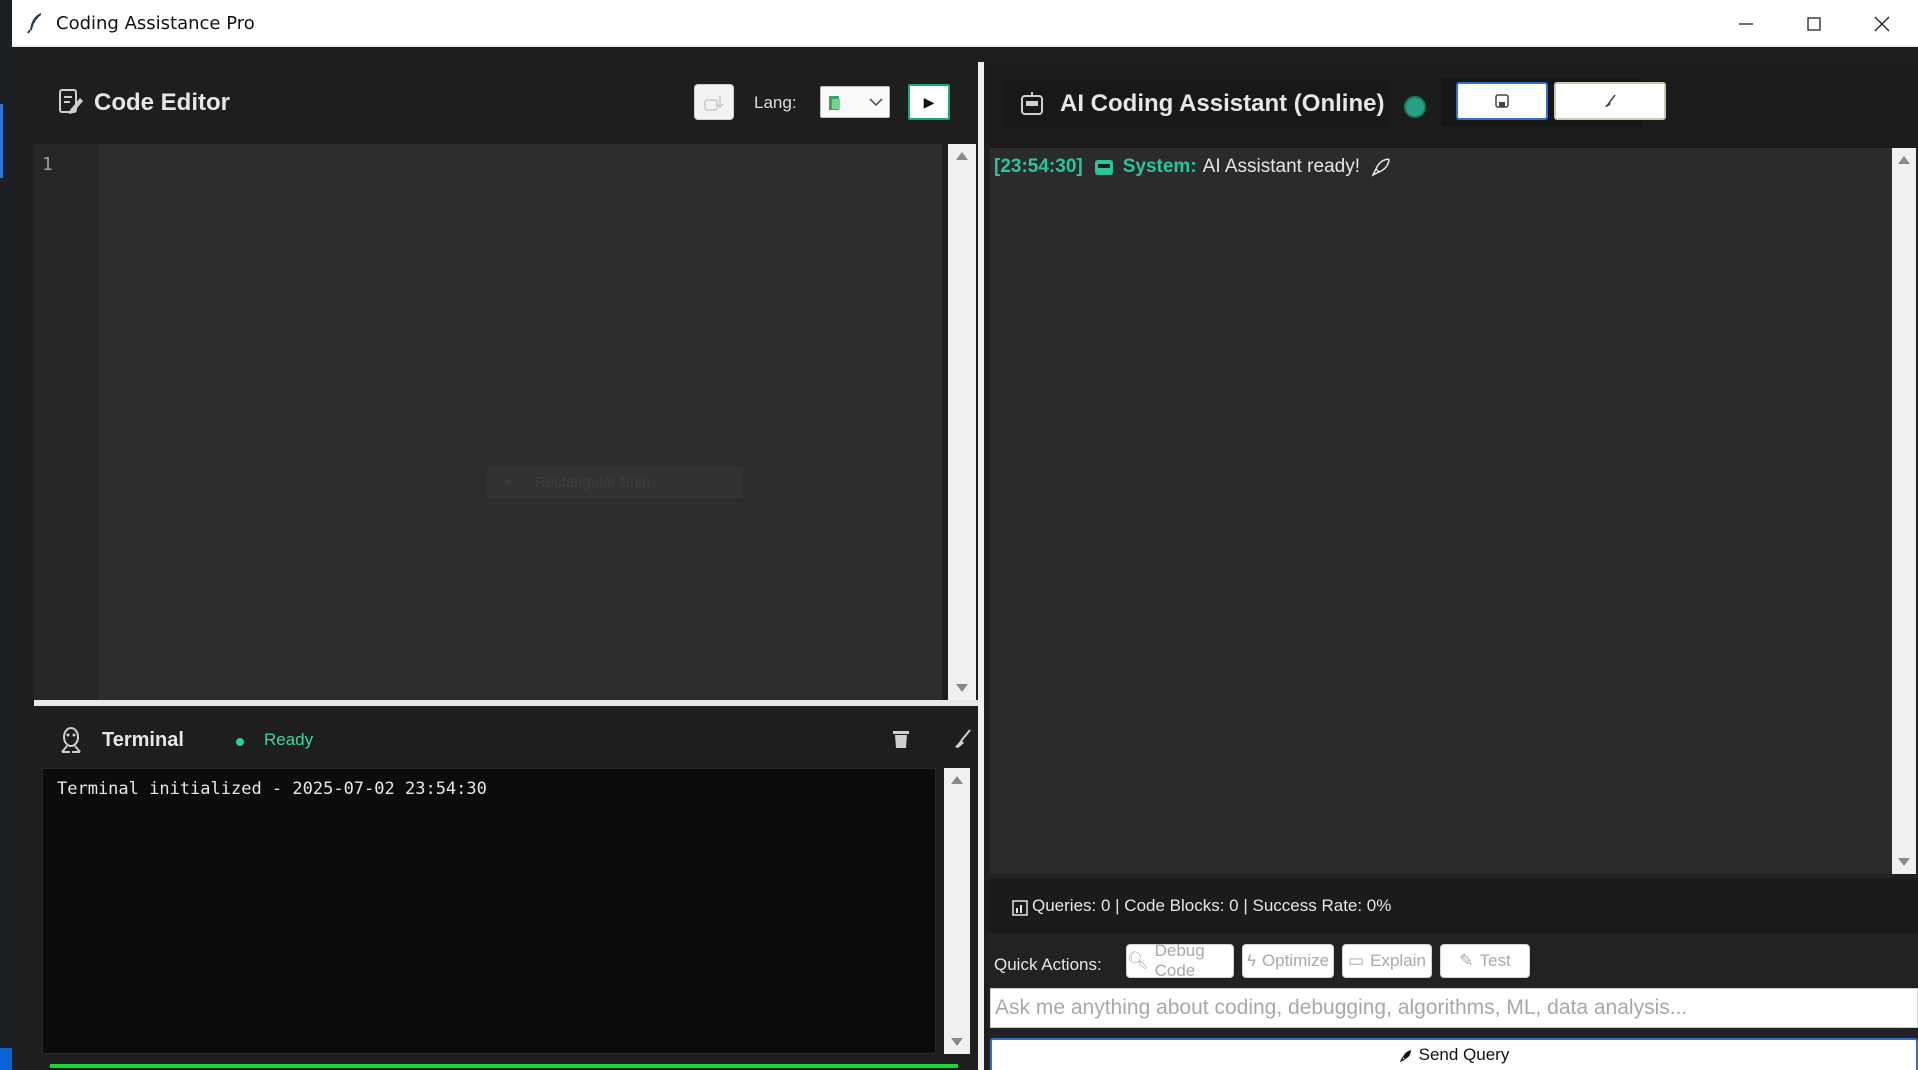 The image size is (1918, 1070). Describe the element at coordinates (162, 102) in the screenshot. I see `code-editor-title: Code Editor` at that location.